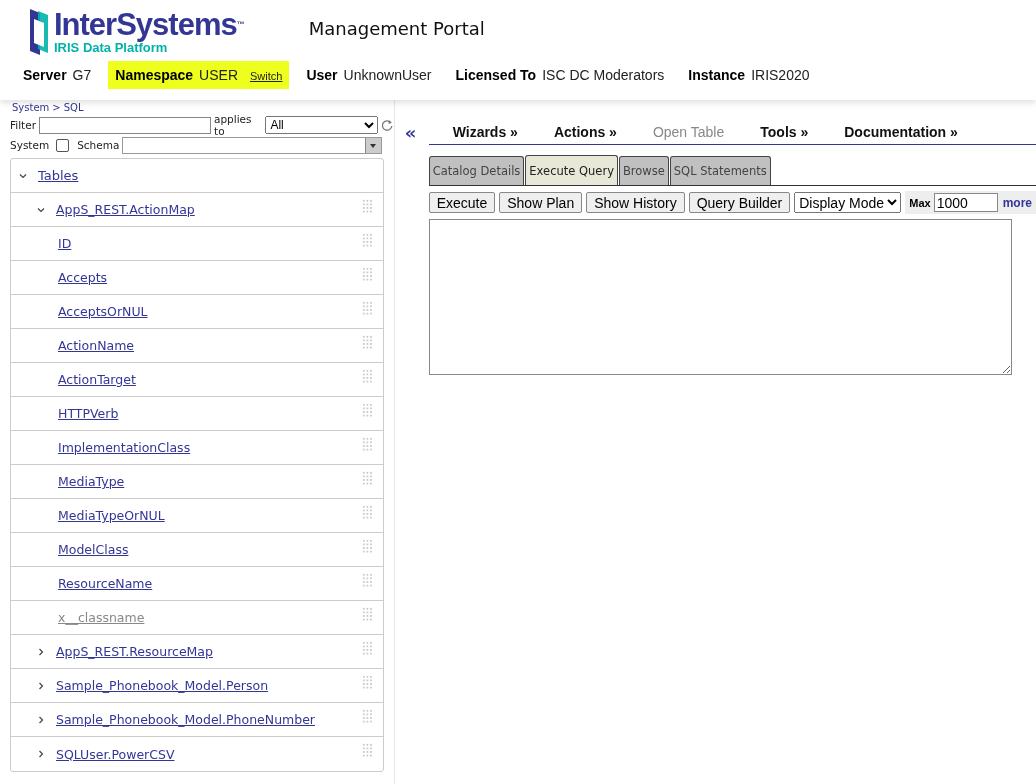  What do you see at coordinates (233, 125) in the screenshot?
I see `applies-to-label: applies to` at bounding box center [233, 125].